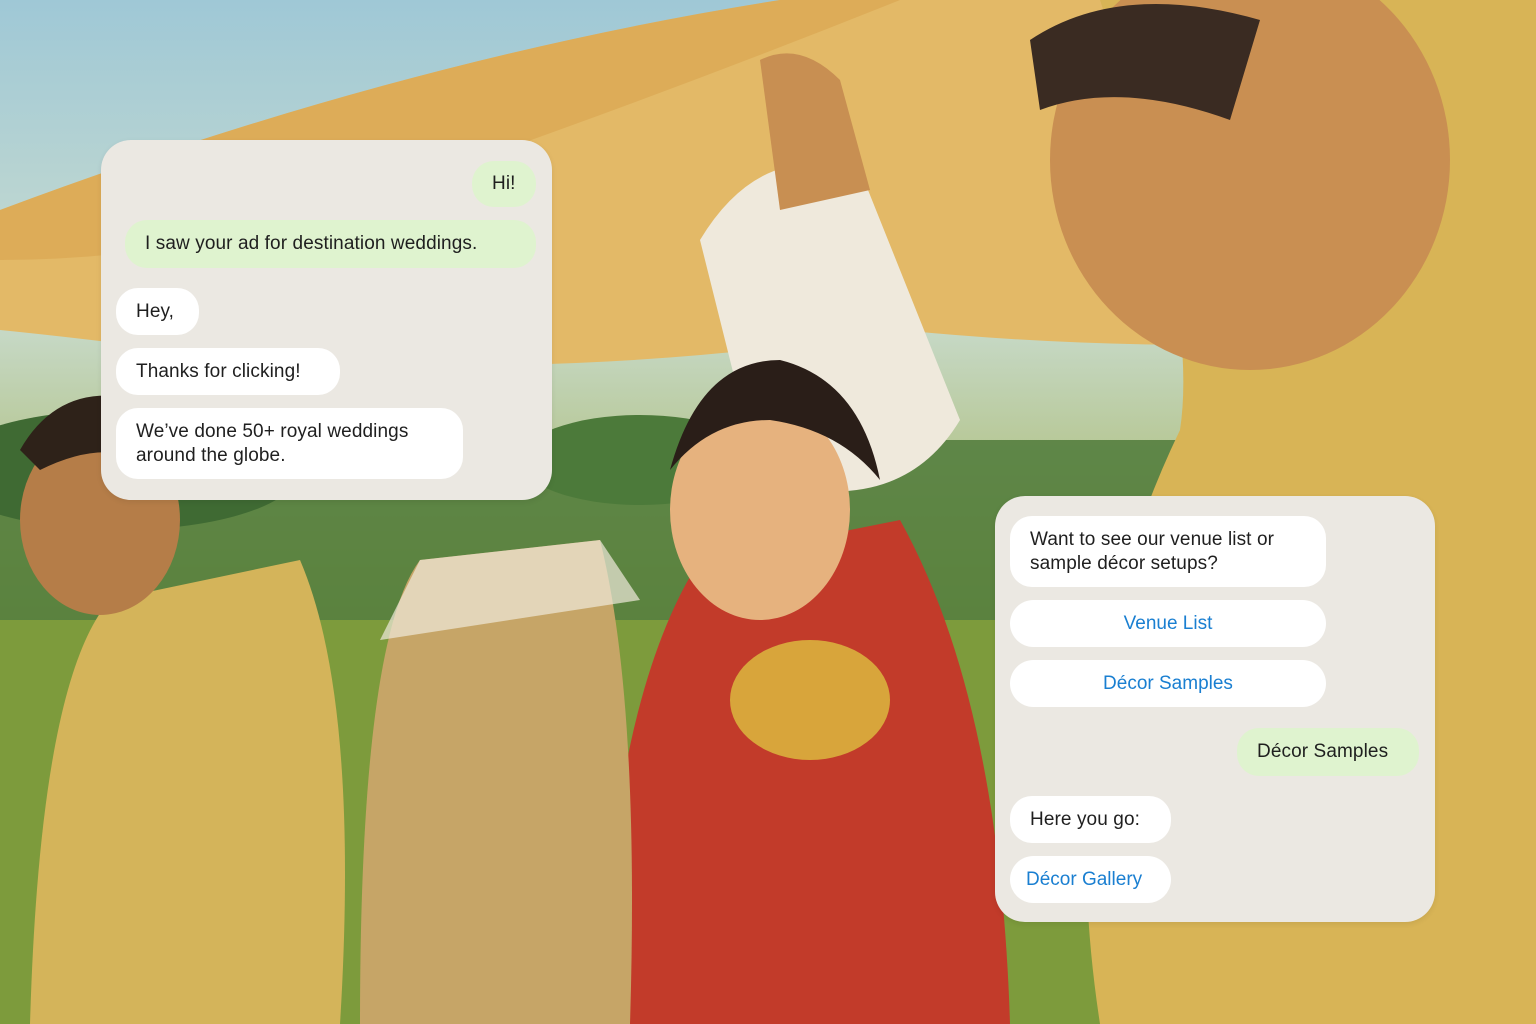 The height and width of the screenshot is (1024, 1536). I want to click on bot-message-bubble: Here you go:, so click(1090, 819).